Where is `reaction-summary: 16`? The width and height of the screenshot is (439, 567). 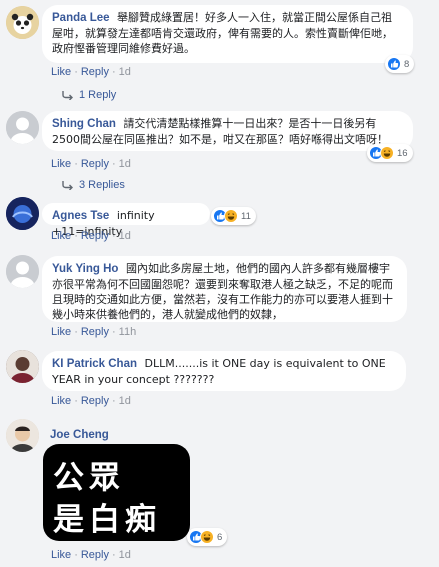 reaction-summary: 16 is located at coordinates (390, 153).